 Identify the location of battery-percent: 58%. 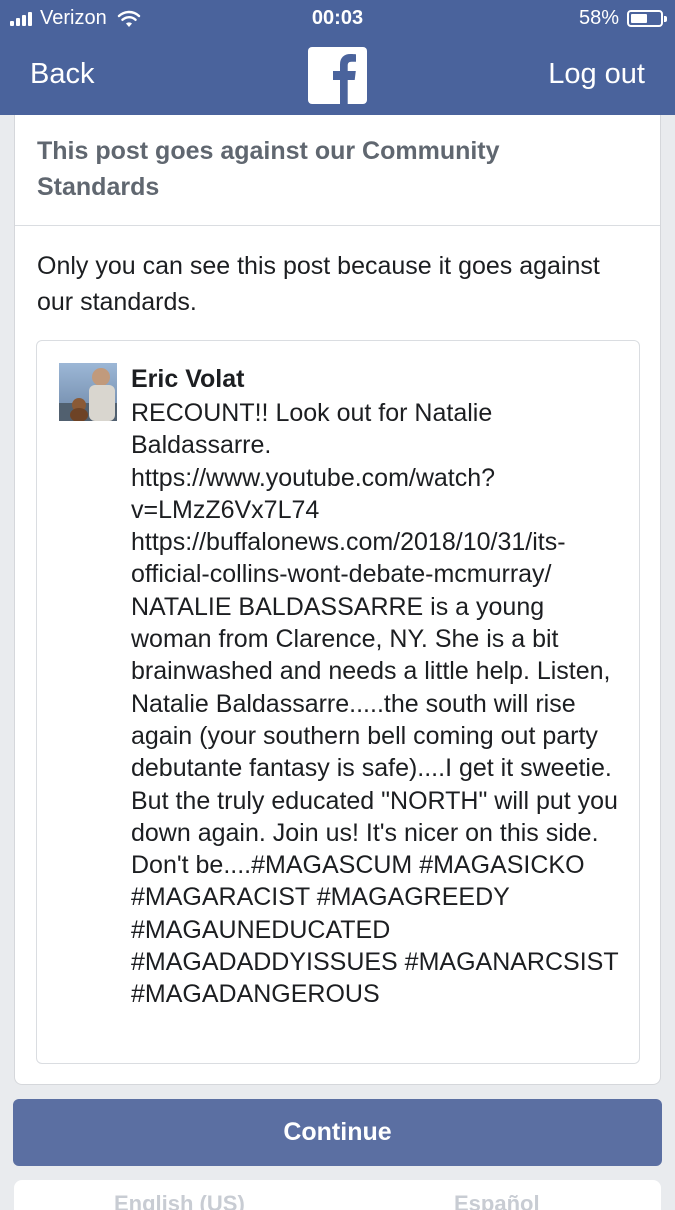
(598, 18).